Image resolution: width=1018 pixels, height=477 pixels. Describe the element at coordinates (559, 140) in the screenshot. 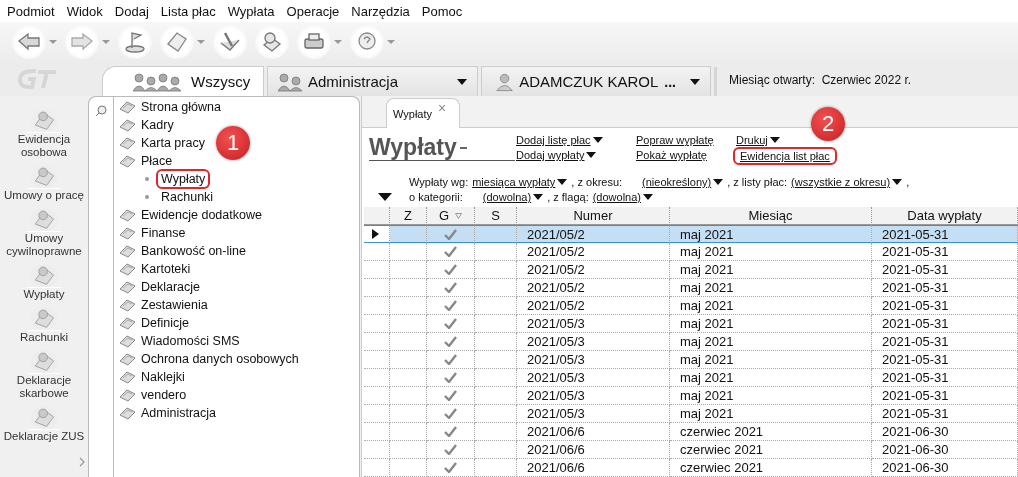

I see `action-link: Dodaj listę płac` at that location.